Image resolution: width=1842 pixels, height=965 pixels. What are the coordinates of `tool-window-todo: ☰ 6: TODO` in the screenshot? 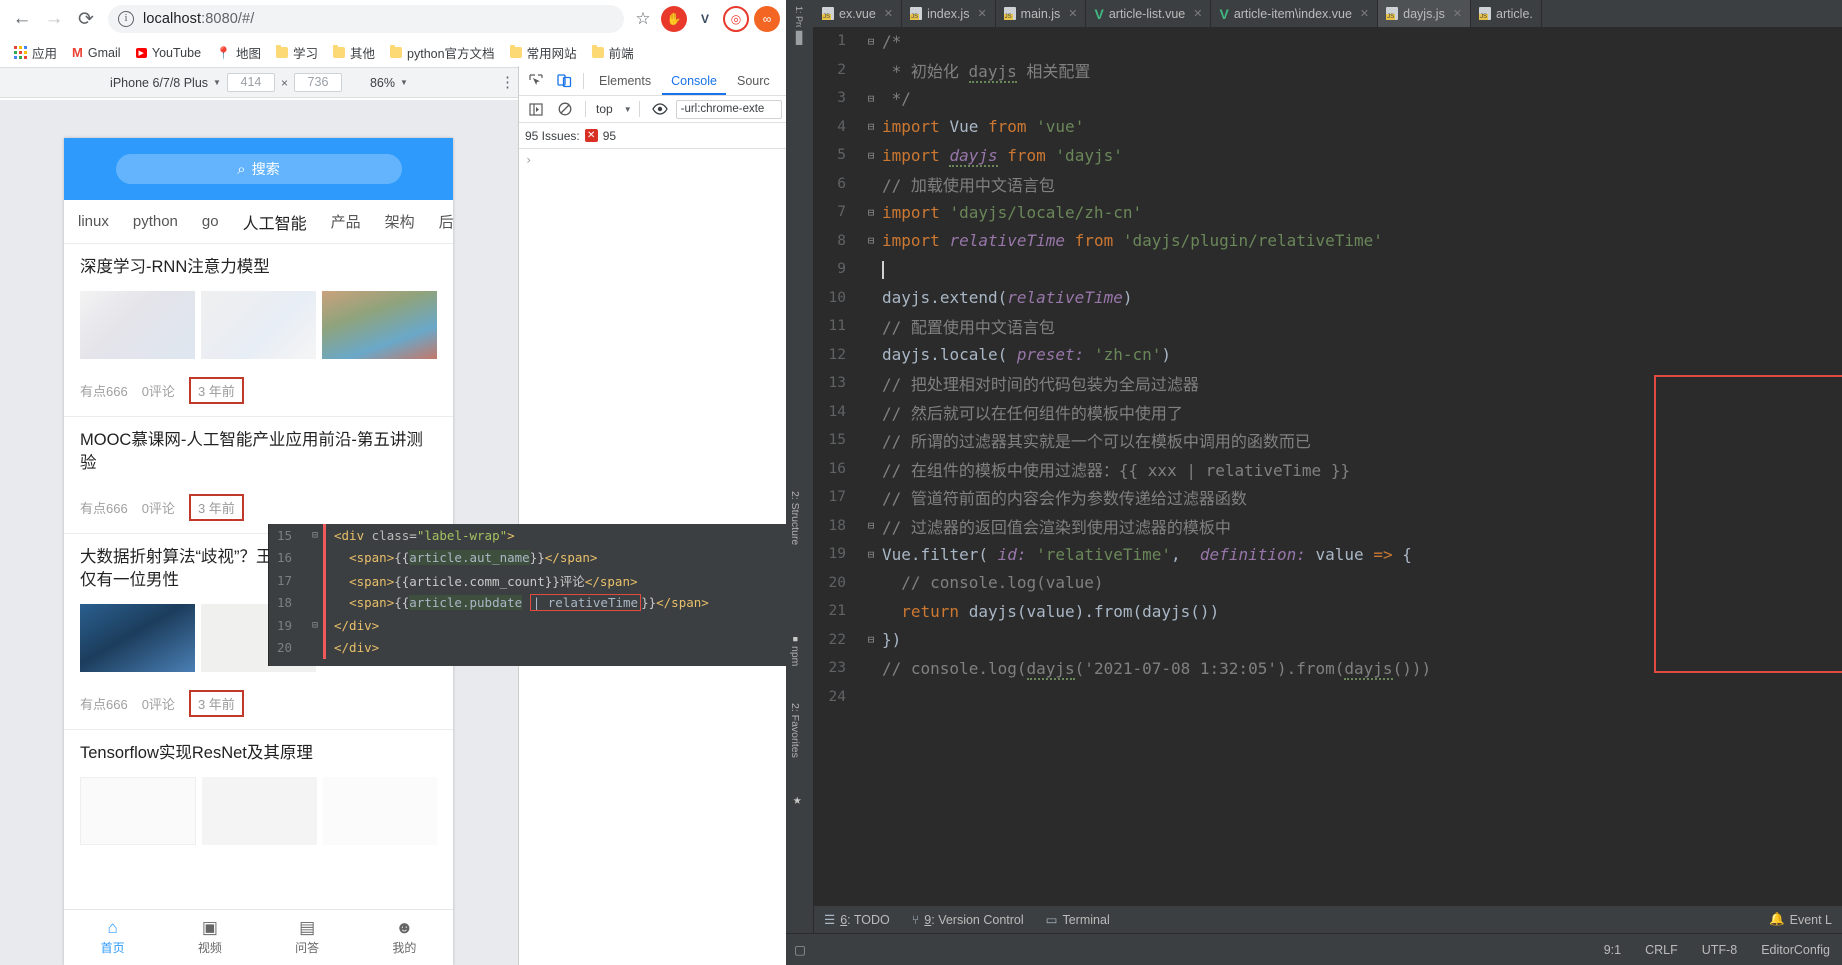 It's located at (857, 920).